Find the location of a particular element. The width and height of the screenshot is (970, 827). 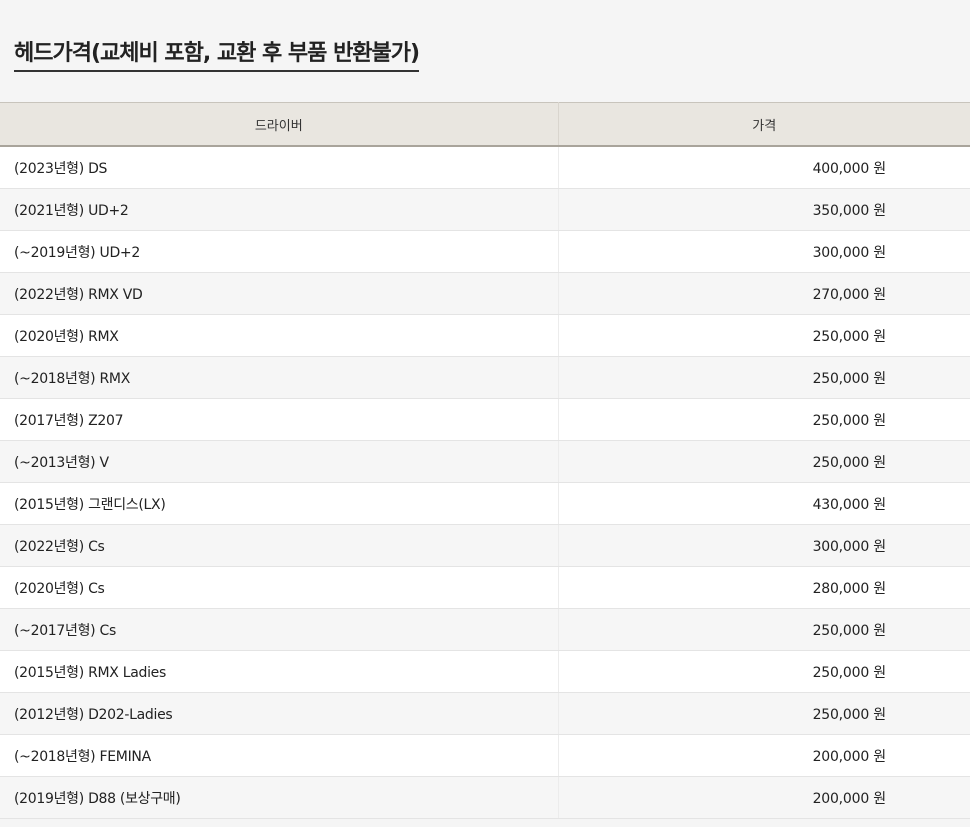

page-title: 헤드가격(교체비 포함, 교환 후 부품 반환불가) is located at coordinates (217, 56).